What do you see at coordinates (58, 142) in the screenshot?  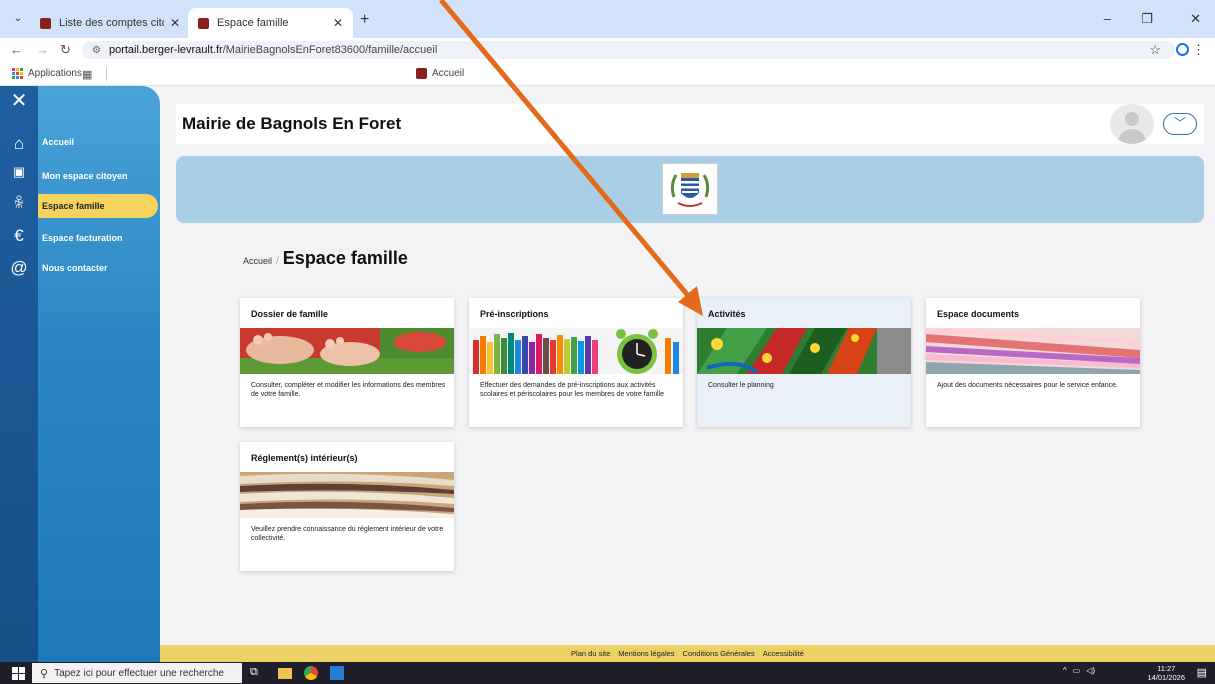 I see `sidebar-item-label: Accueil` at bounding box center [58, 142].